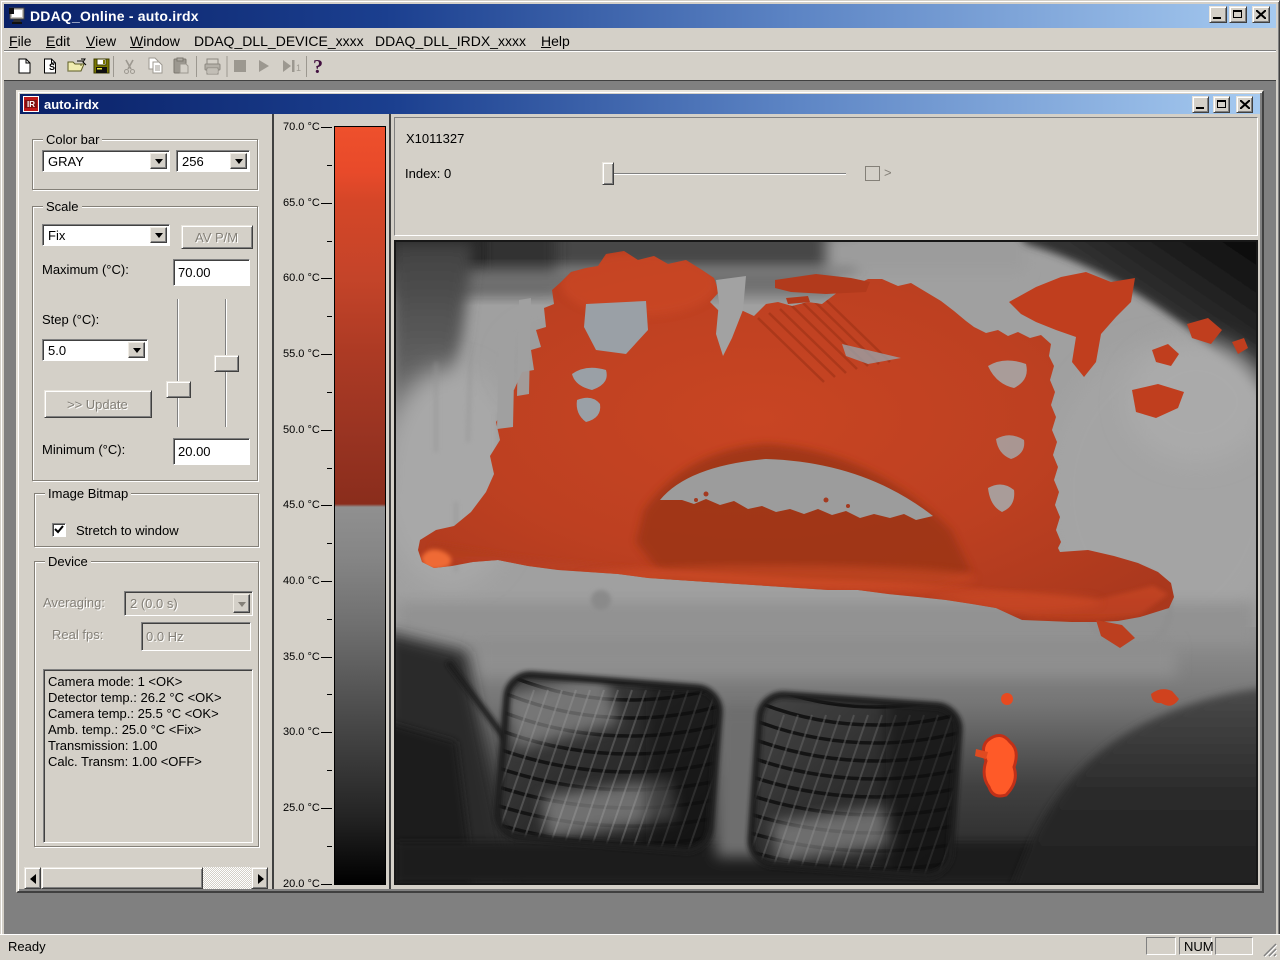  I want to click on svg-text: IR, so click(31, 104).